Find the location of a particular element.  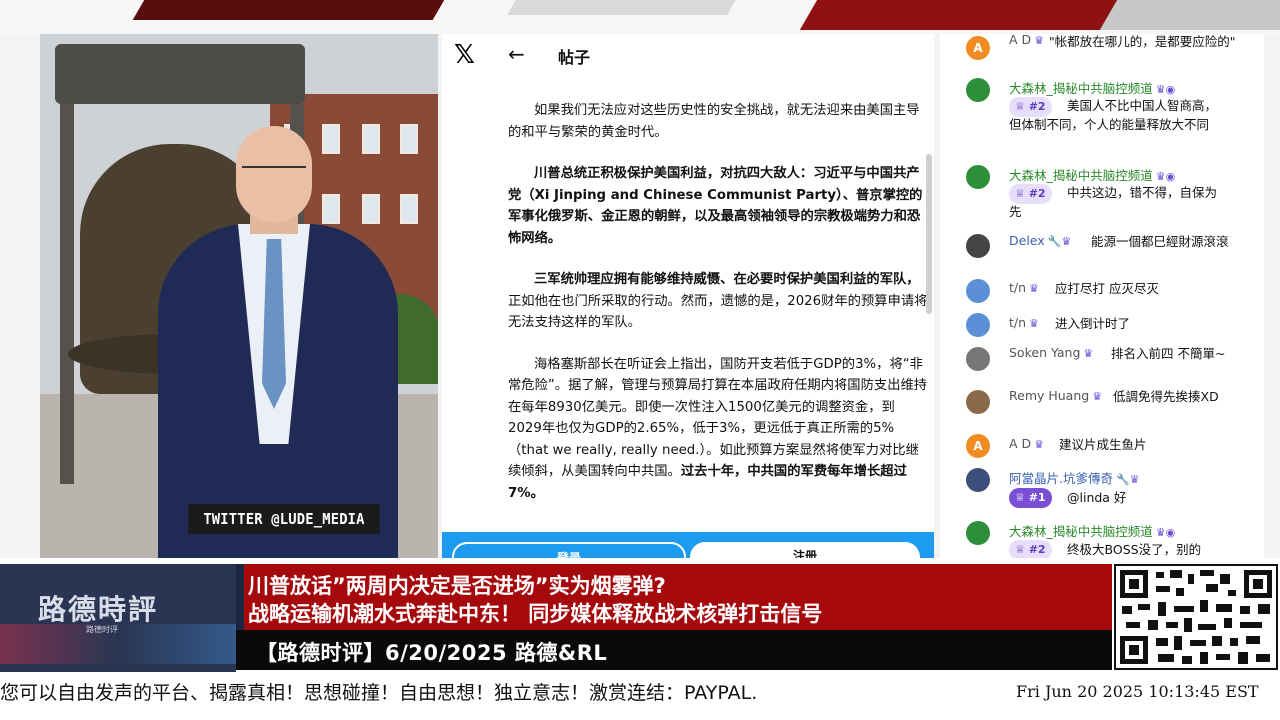

clock: Fri Jun 20 2025 10:13:45 EST is located at coordinates (1137, 691).